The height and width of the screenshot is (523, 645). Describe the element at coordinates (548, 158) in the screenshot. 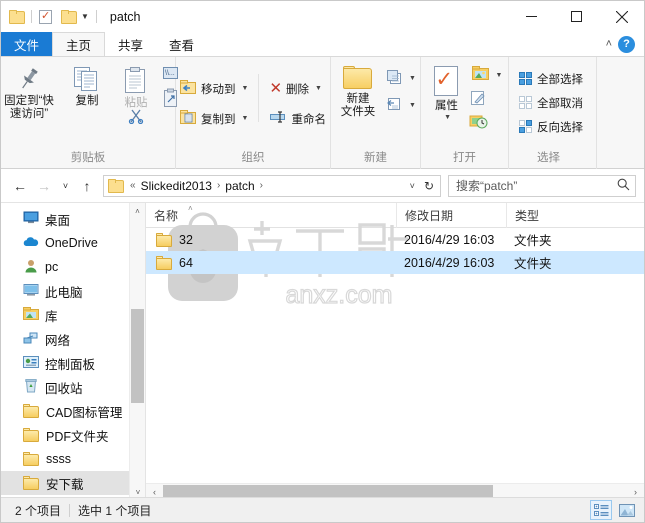

I see `select-group-label: 选择` at that location.